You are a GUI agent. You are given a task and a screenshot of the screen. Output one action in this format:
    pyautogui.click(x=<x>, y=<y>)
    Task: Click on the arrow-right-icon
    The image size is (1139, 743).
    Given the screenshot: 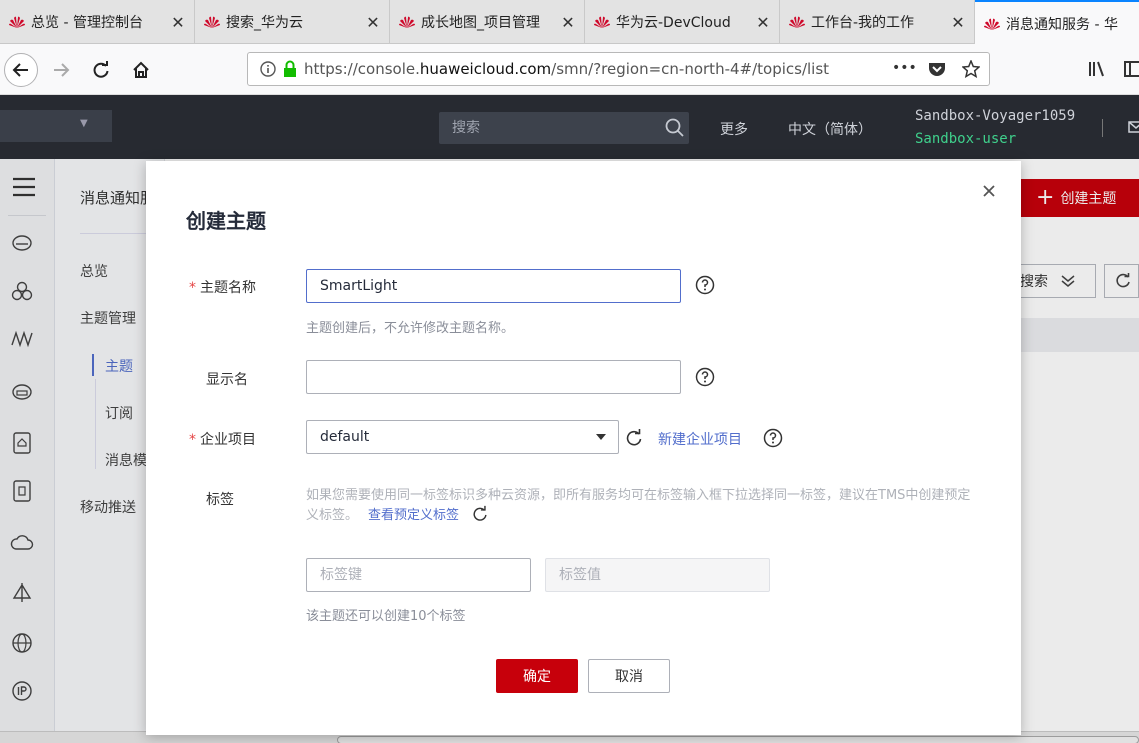 What is the action you would take?
    pyautogui.click(x=62, y=70)
    